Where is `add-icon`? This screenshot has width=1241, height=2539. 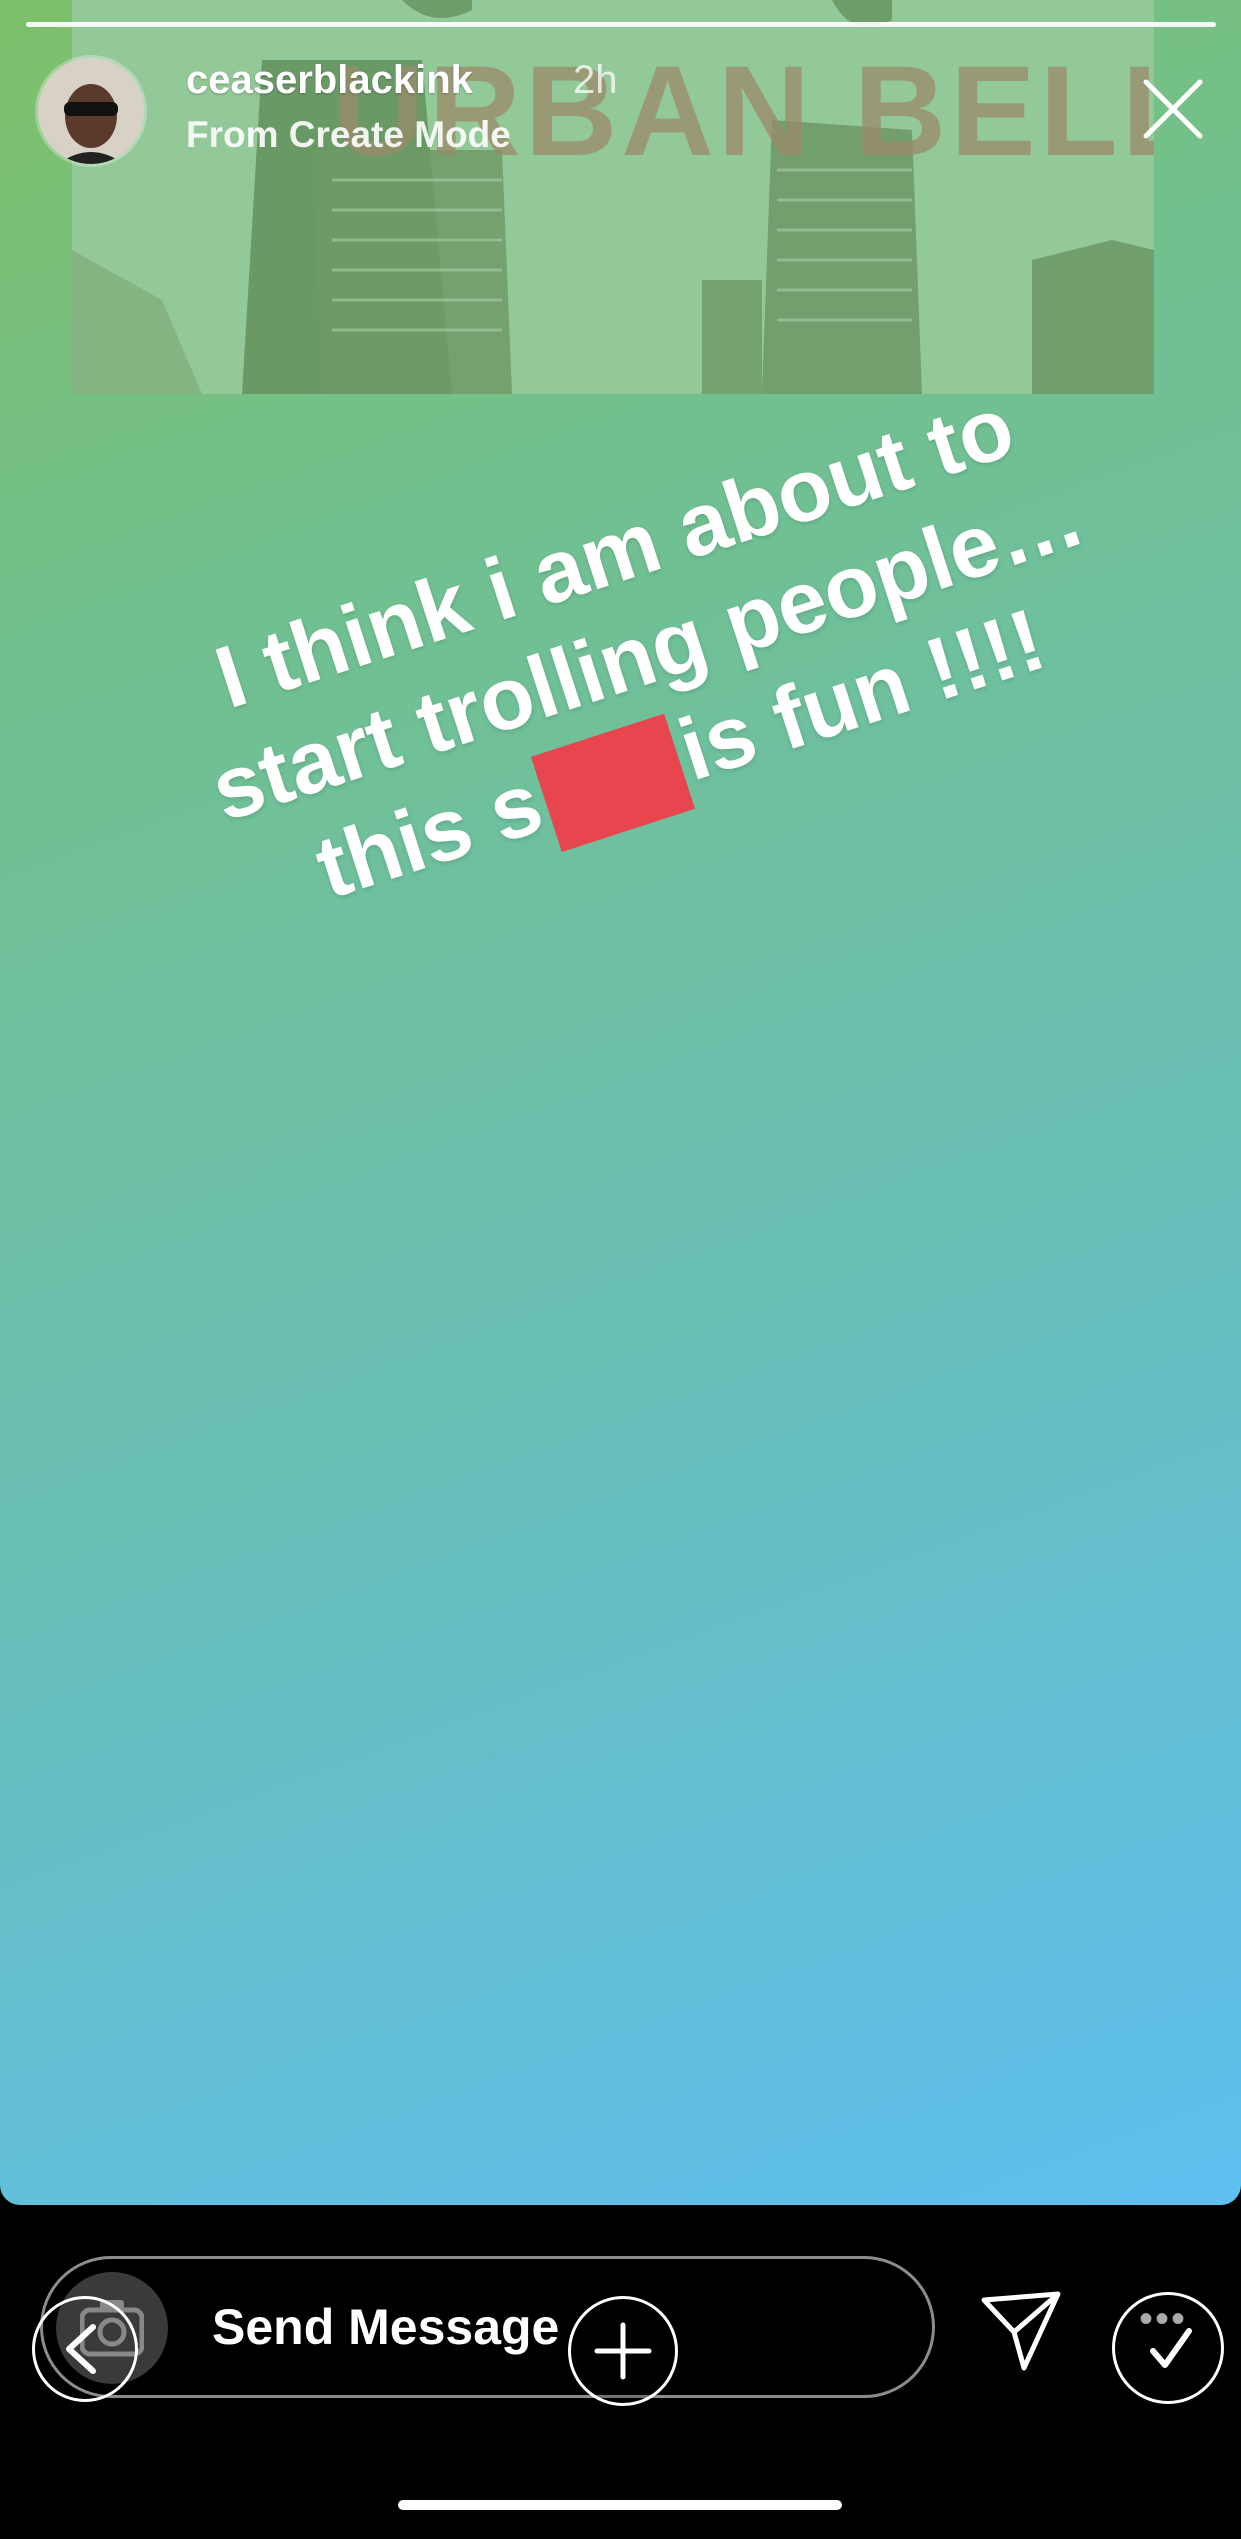 add-icon is located at coordinates (623, 2351).